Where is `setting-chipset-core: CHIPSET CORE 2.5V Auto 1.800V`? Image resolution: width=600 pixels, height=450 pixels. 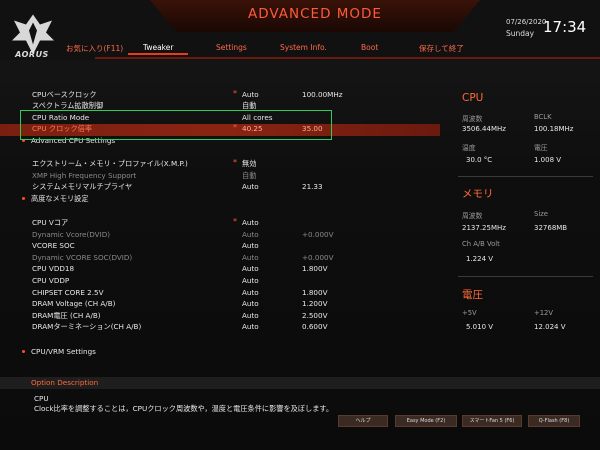
setting-chipset-core: CHIPSET CORE 2.5V Auto 1.800V is located at coordinates (220, 294).